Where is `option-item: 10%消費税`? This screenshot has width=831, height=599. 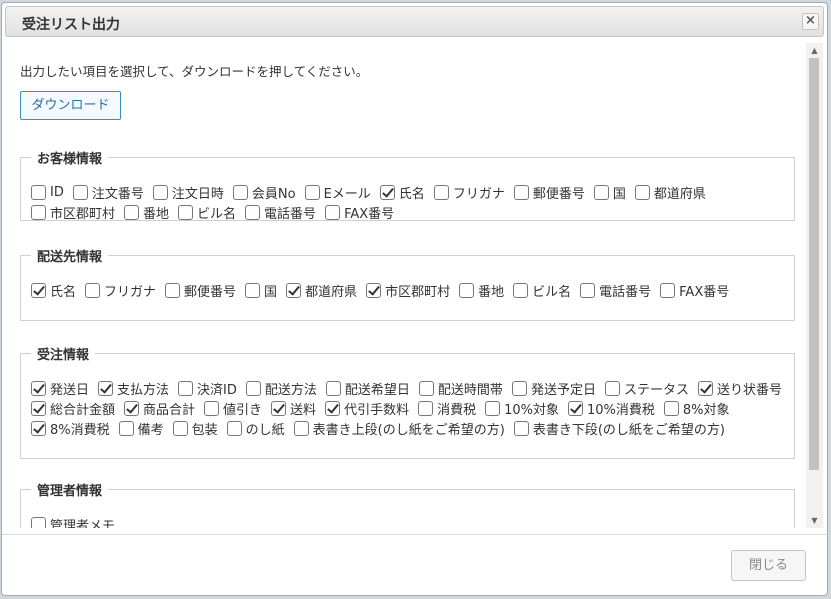 option-item: 10%消費税 is located at coordinates (611, 408).